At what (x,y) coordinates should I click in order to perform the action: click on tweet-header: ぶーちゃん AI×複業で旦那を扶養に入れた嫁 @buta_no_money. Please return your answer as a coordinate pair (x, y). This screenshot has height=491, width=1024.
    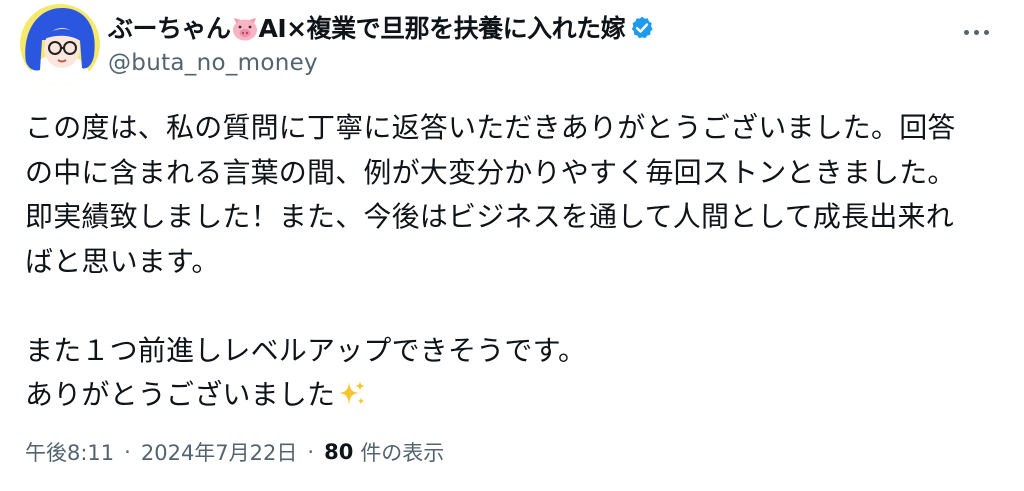
    Looking at the image, I should click on (381, 43).